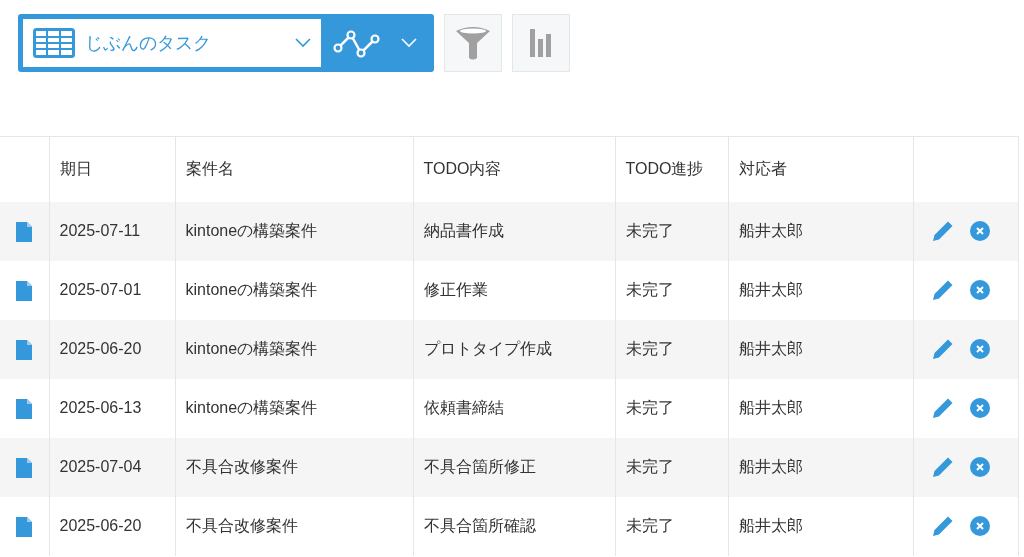  I want to click on table-cell: 不具合箇所修正, so click(514, 467).